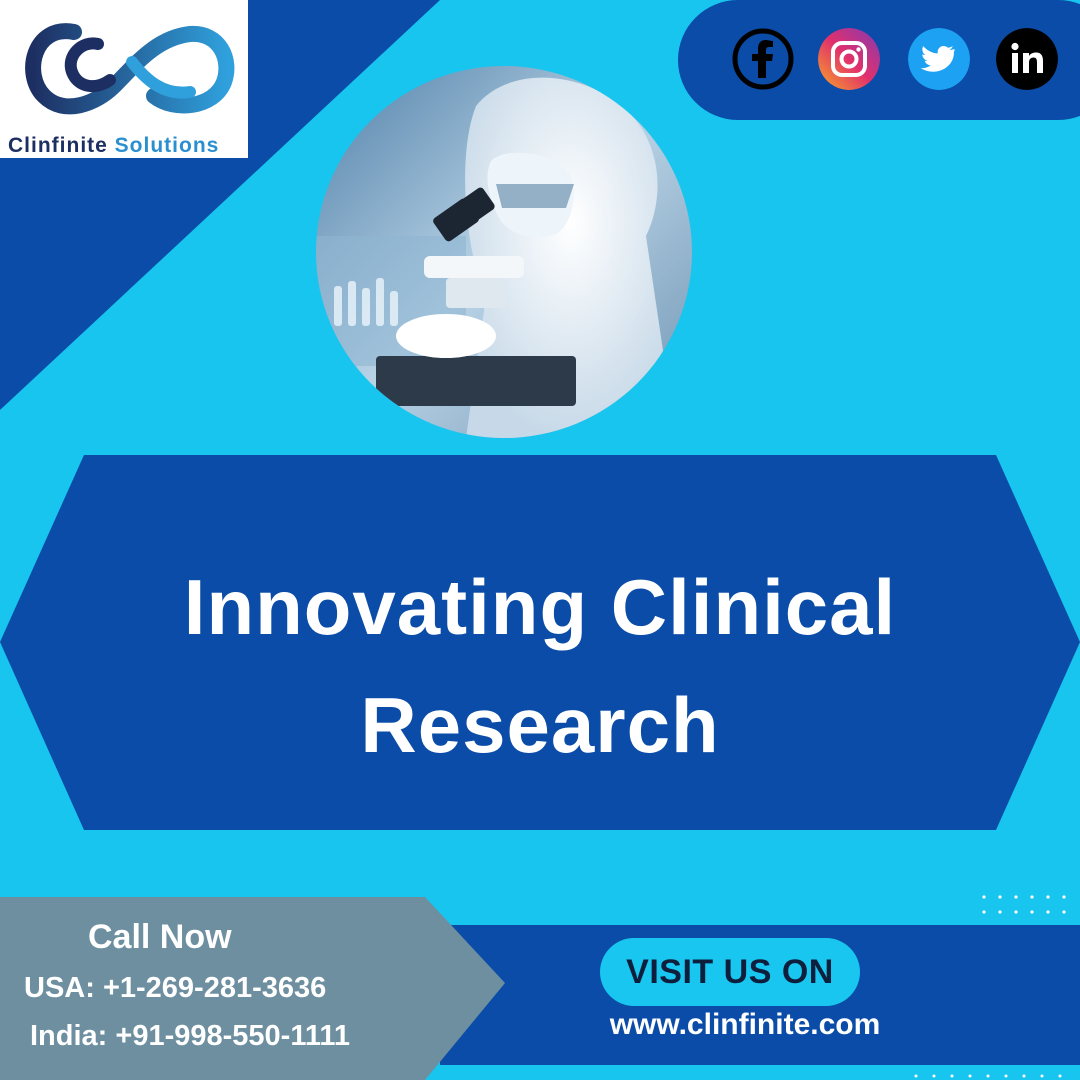 The image size is (1080, 1080). Describe the element at coordinates (1027, 59) in the screenshot. I see `linkedin-icon` at that location.